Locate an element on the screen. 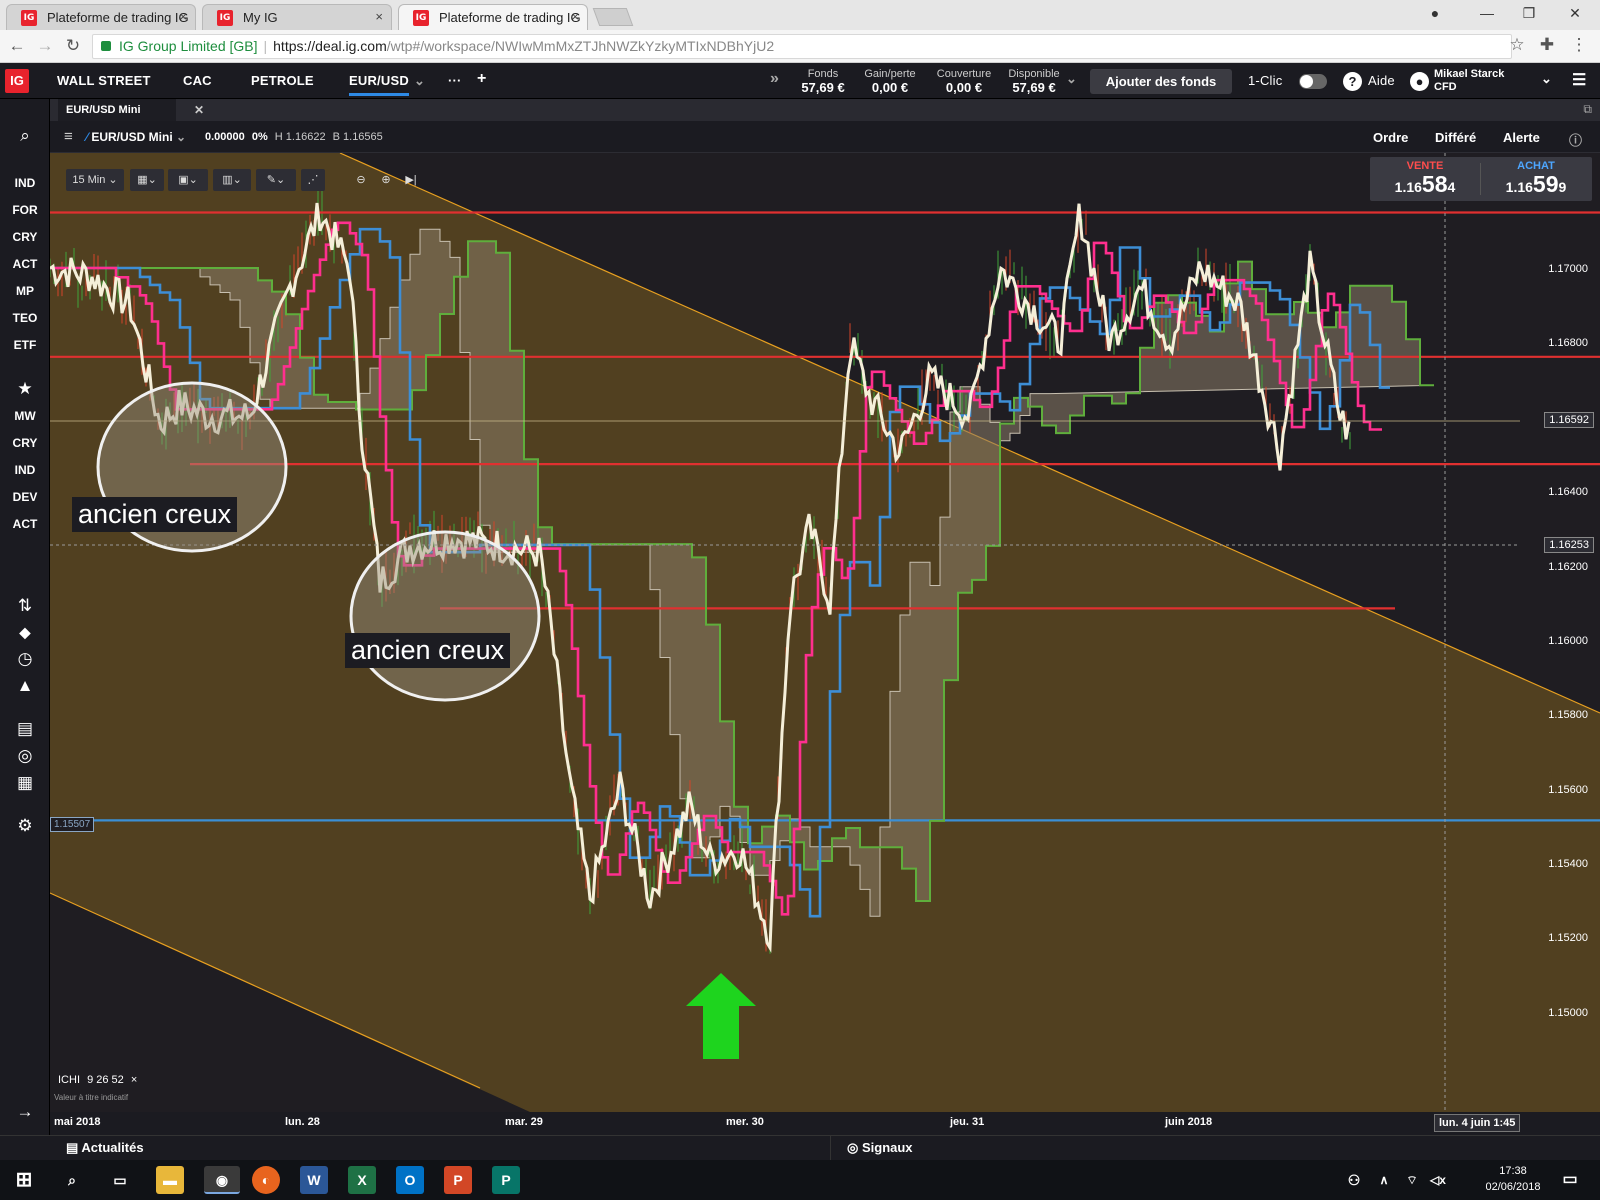 Image resolution: width=1600 pixels, height=1200 pixels. account-chevron-icon: ⌄ is located at coordinates (1071, 79).